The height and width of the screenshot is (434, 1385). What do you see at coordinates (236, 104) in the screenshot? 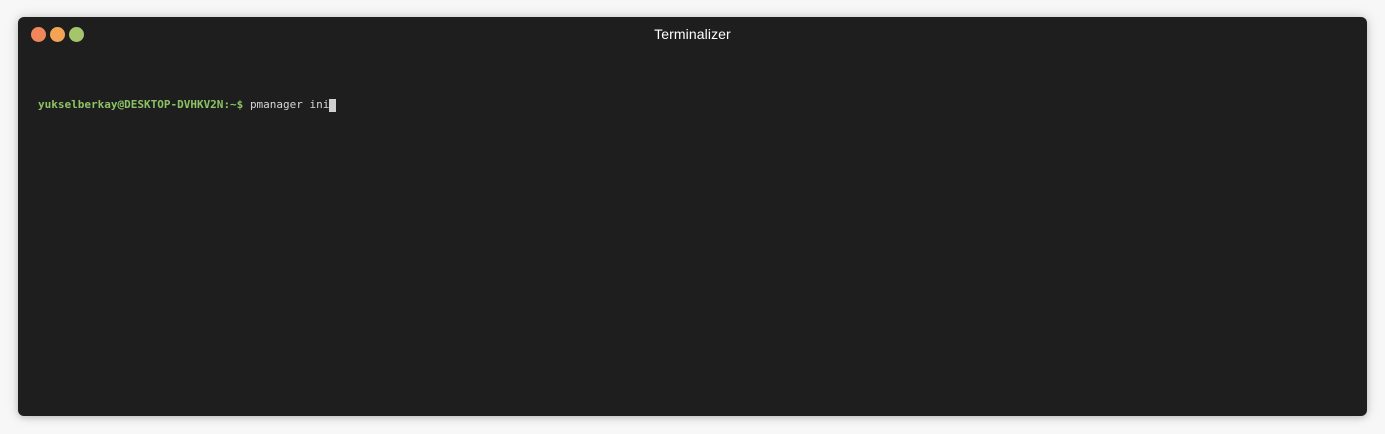
I see `prompt-suffix: :~$` at bounding box center [236, 104].